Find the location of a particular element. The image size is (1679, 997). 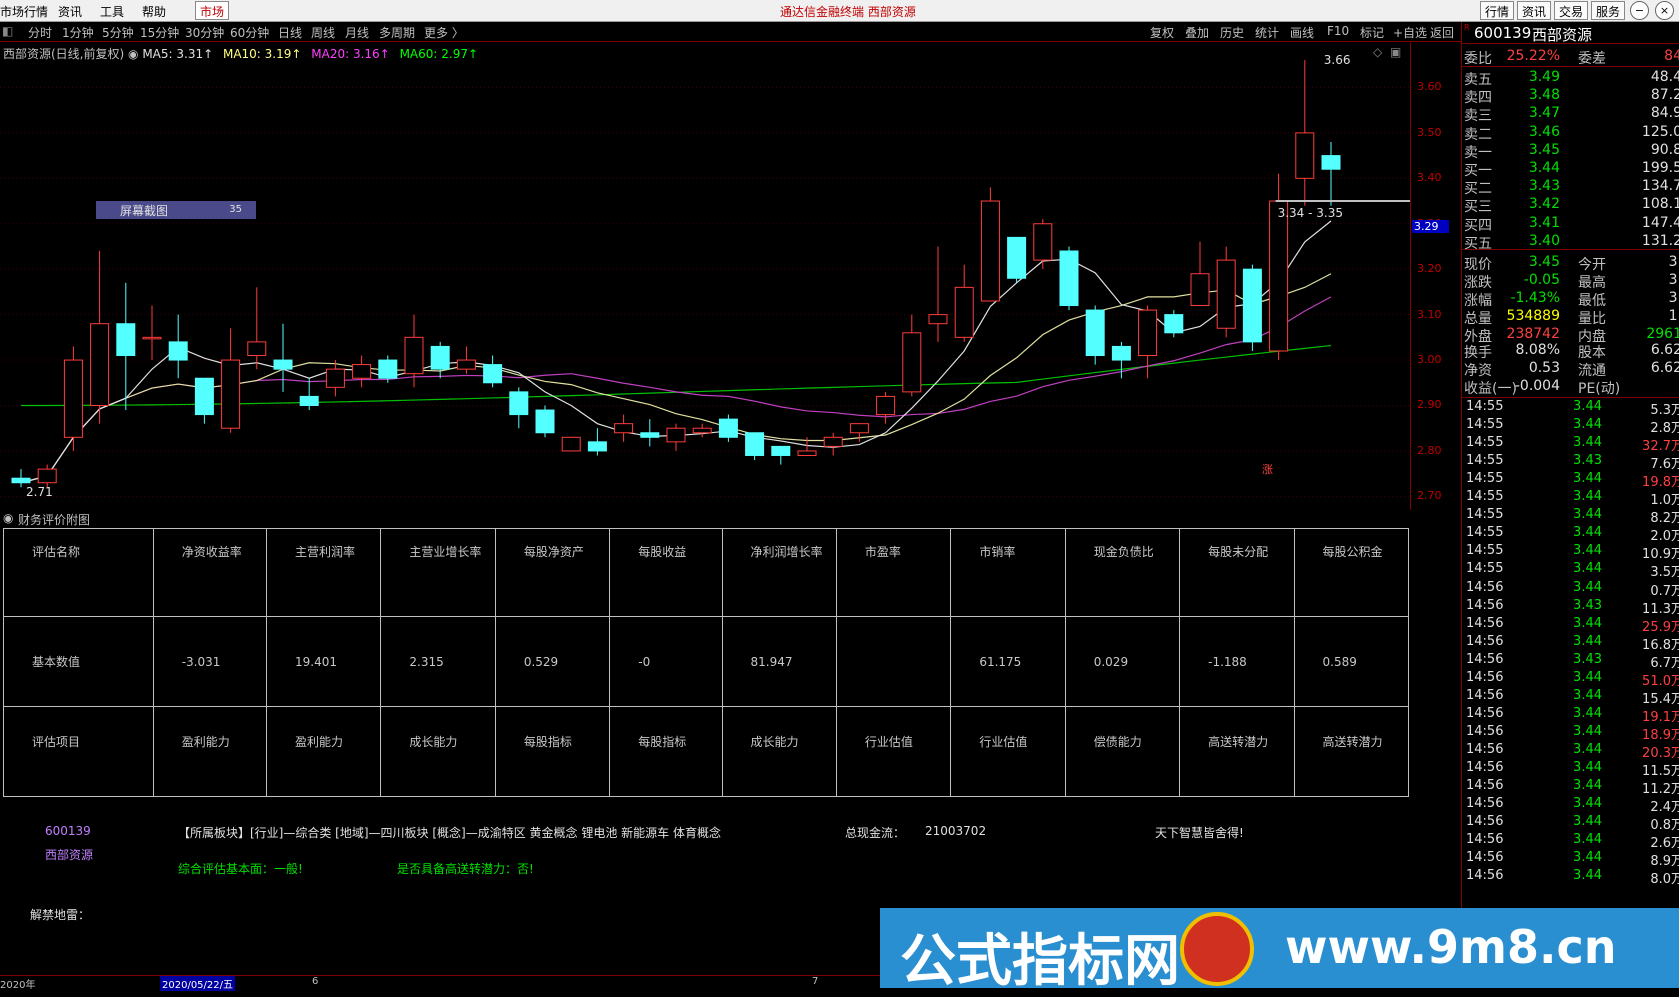

buy-level: 买四 3.41 147.4 is located at coordinates (1570, 224).